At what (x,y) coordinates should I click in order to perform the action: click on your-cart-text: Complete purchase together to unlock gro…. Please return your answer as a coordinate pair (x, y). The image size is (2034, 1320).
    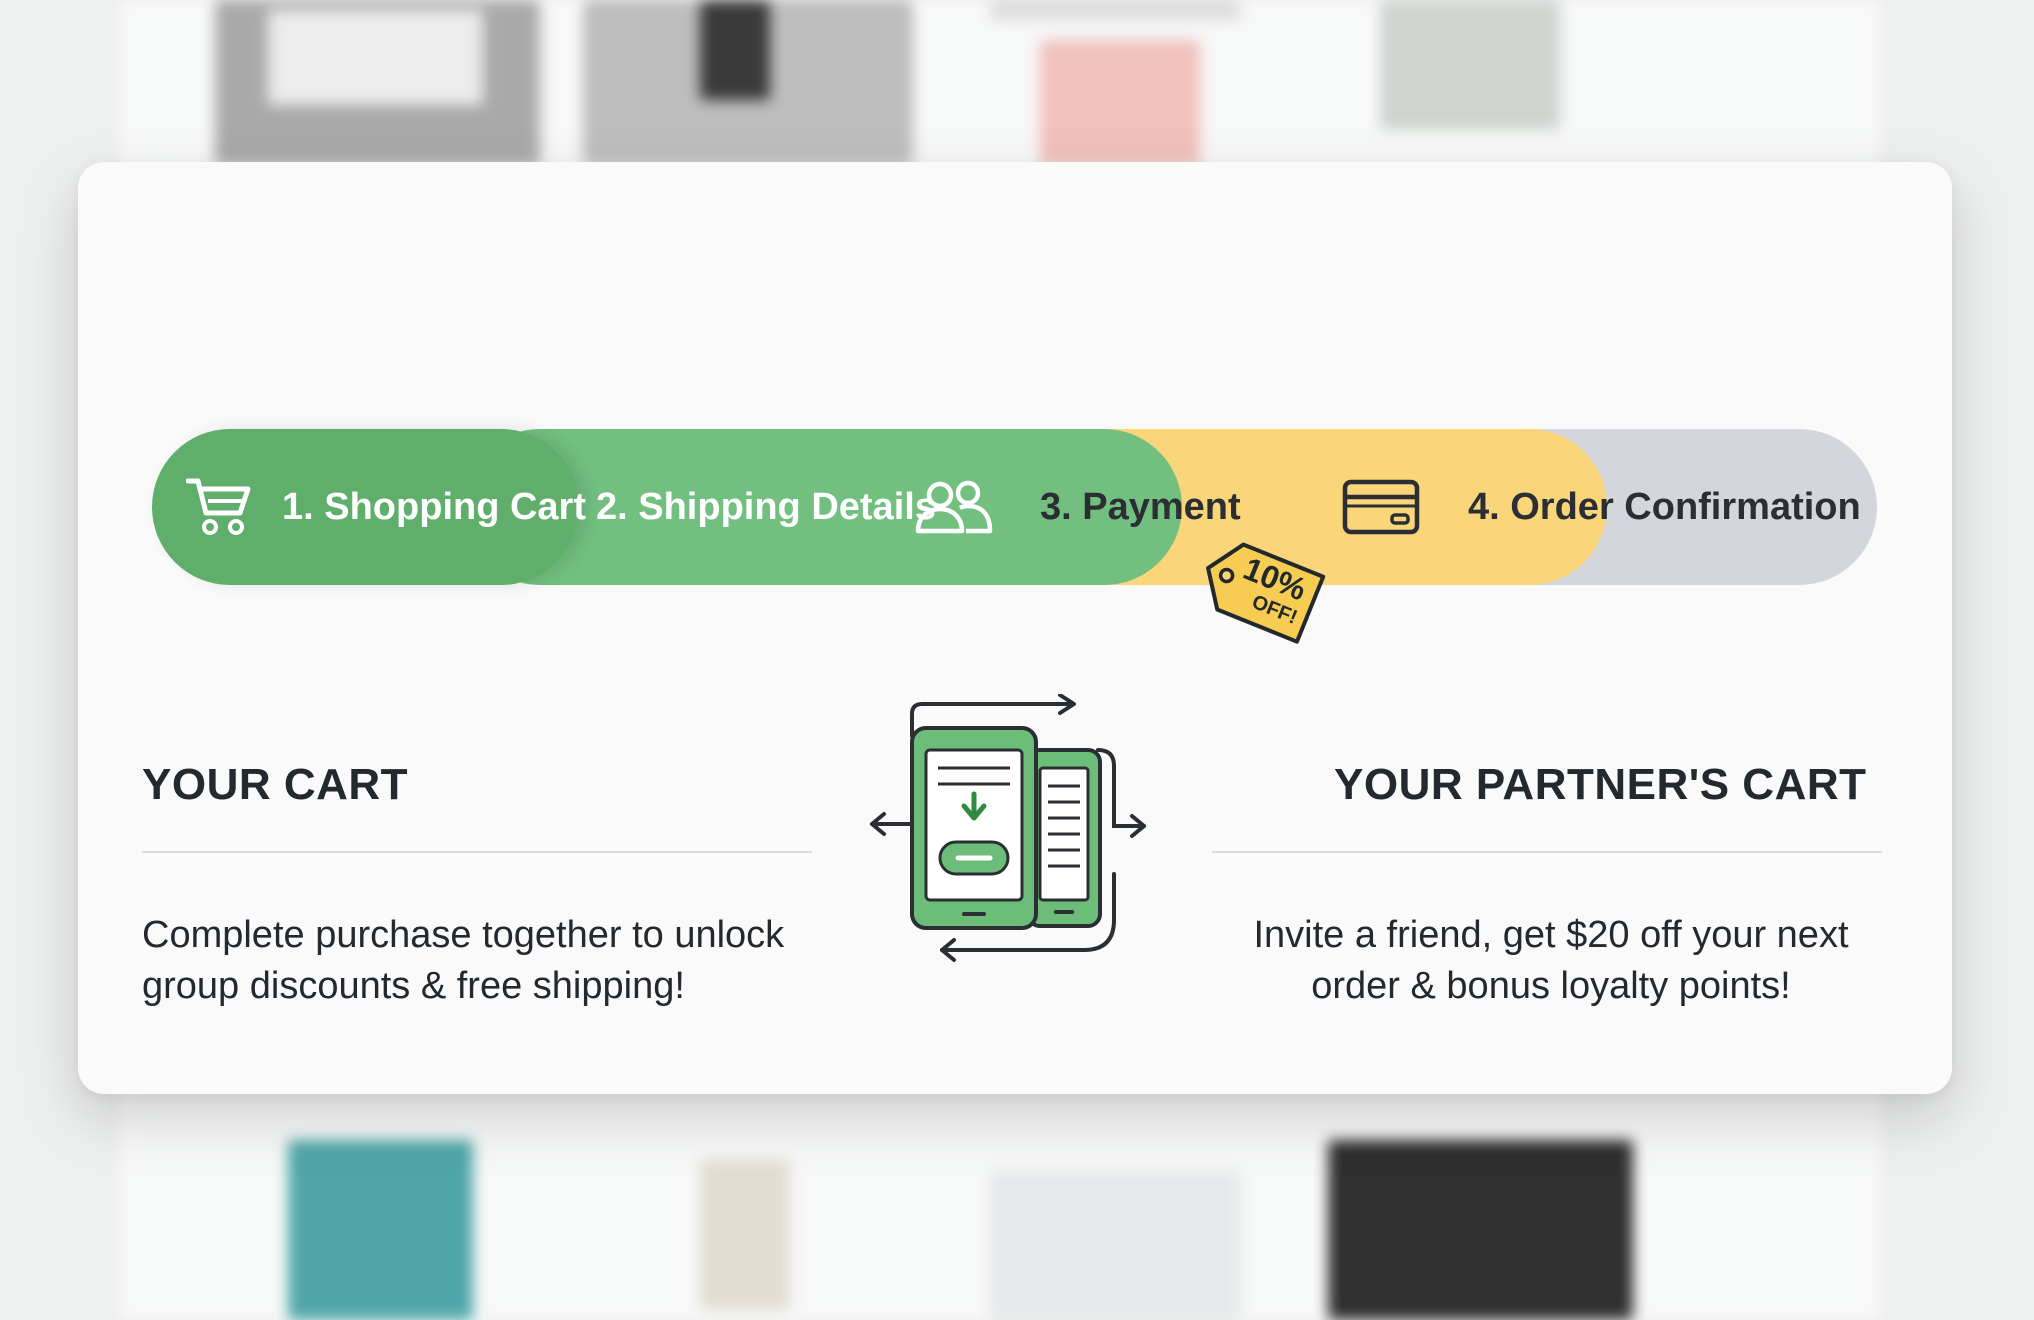
    Looking at the image, I should click on (463, 960).